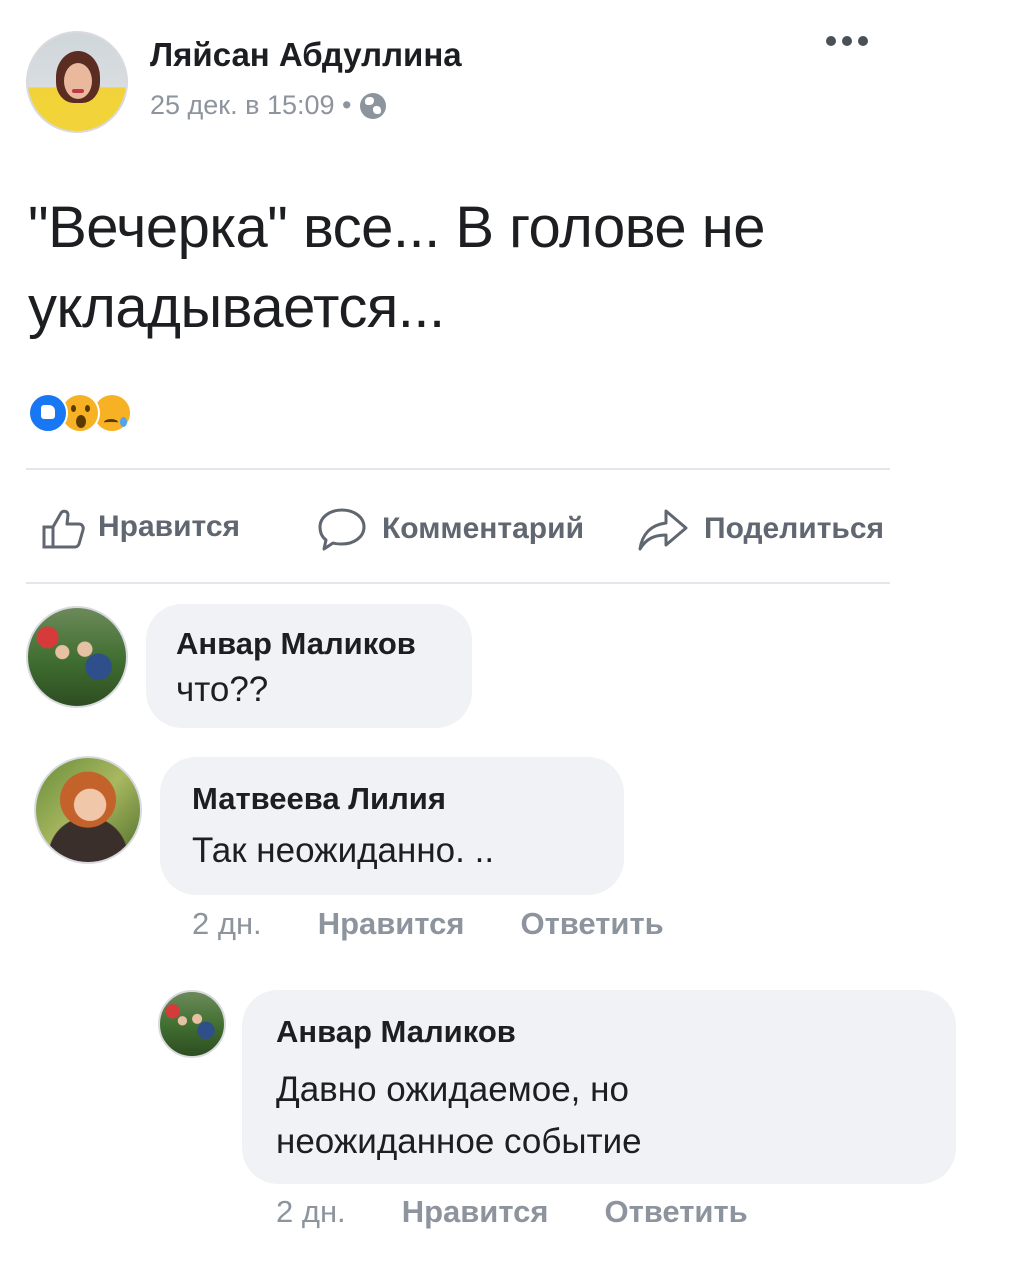 This screenshot has height=1280, width=1018. I want to click on reply-text-line-2: неожиданное событие, so click(459, 1141).